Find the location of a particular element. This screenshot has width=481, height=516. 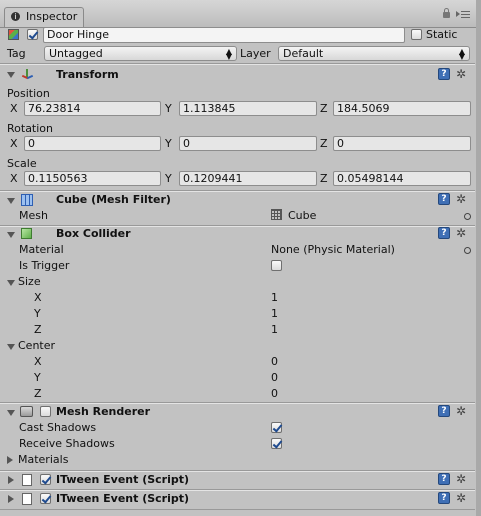

tab-title: Inspector is located at coordinates (52, 16).